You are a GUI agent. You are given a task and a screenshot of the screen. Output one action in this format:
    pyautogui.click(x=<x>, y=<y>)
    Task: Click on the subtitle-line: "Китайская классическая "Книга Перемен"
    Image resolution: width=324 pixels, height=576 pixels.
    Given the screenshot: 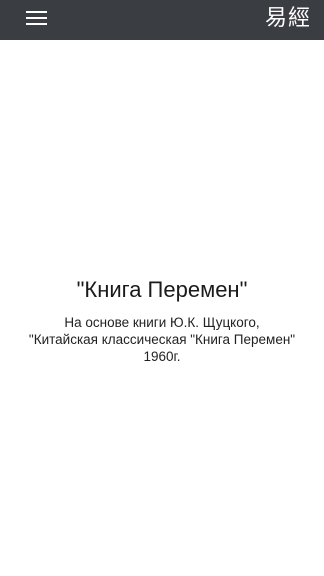 What is the action you would take?
    pyautogui.click(x=162, y=339)
    